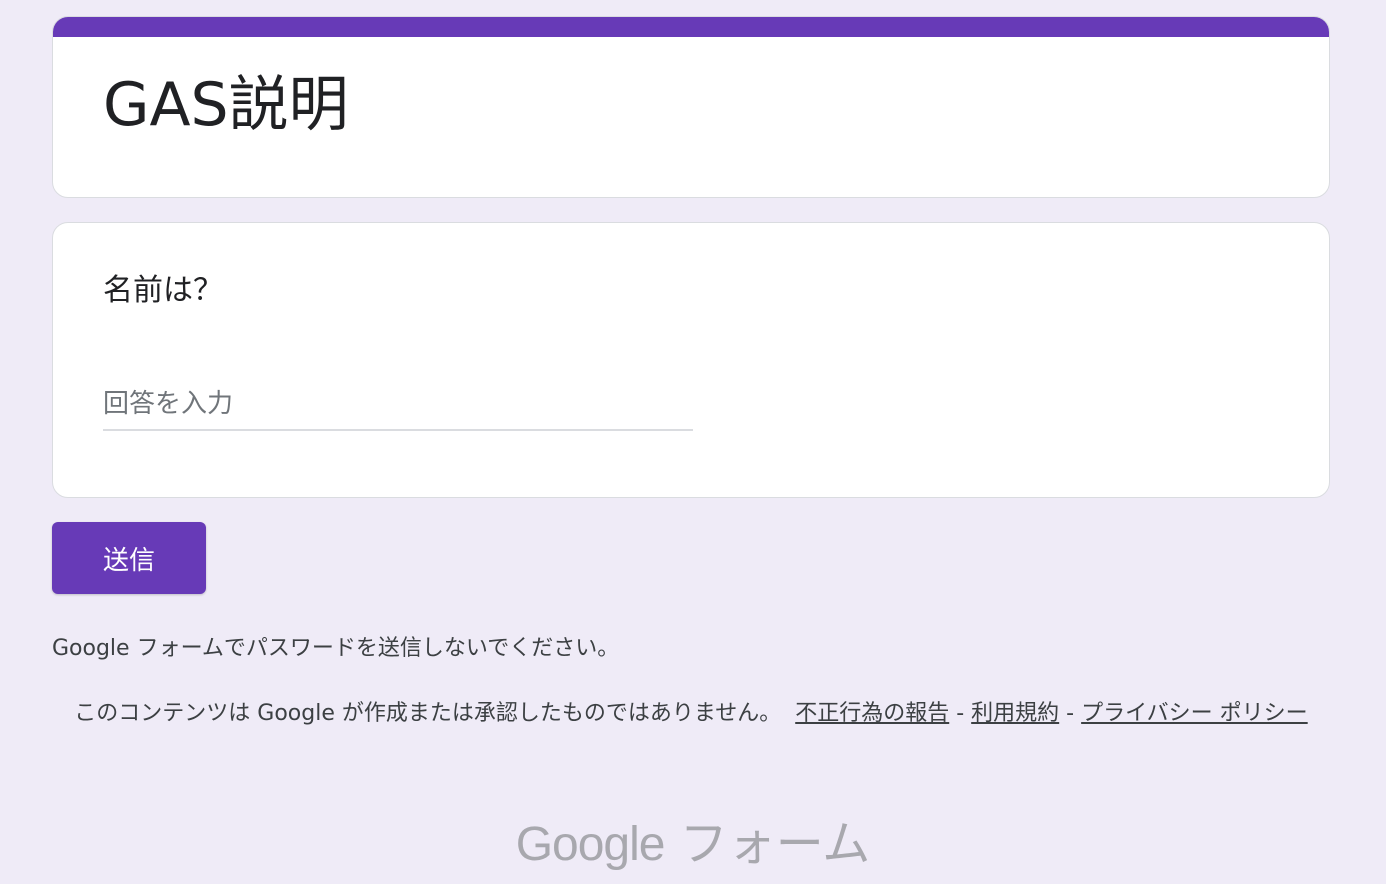 The width and height of the screenshot is (1386, 884). Describe the element at coordinates (775, 844) in the screenshot. I see `logo-product: フォーム` at that location.